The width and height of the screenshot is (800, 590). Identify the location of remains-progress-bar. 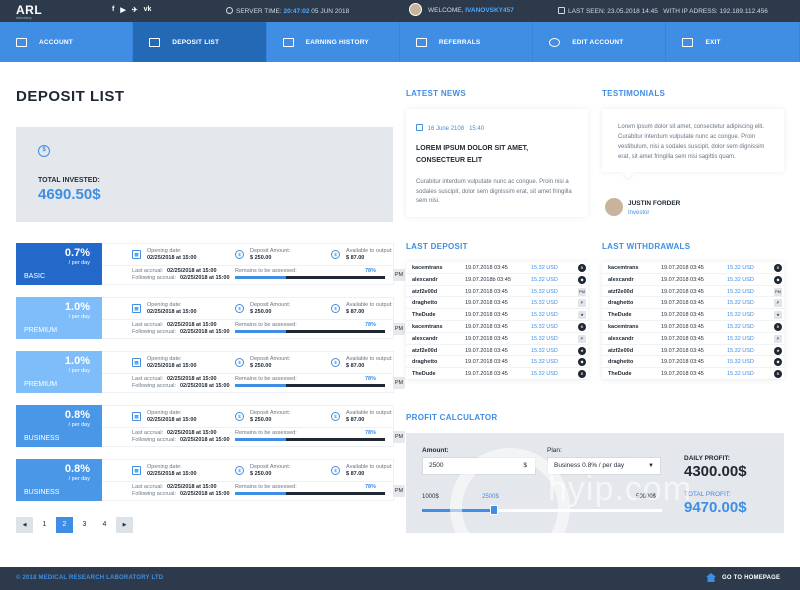
(310, 385).